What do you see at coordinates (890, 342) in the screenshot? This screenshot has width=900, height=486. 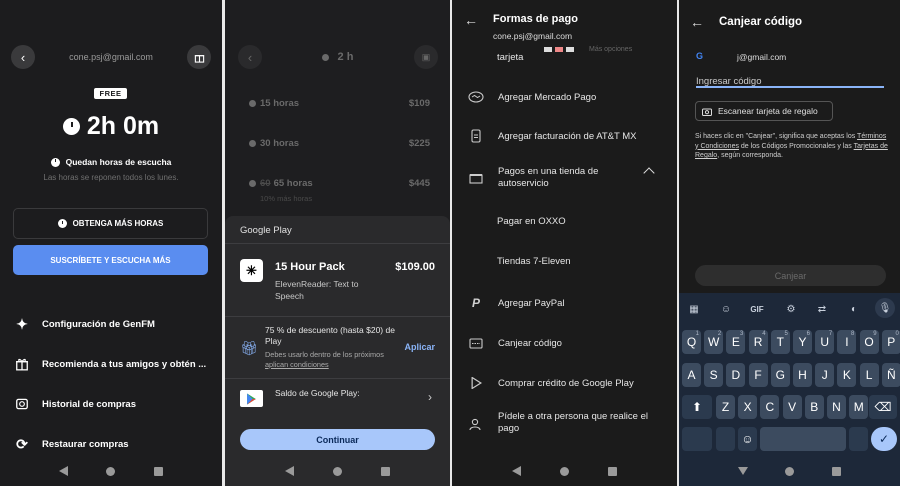 I see `key-p: P0` at bounding box center [890, 342].